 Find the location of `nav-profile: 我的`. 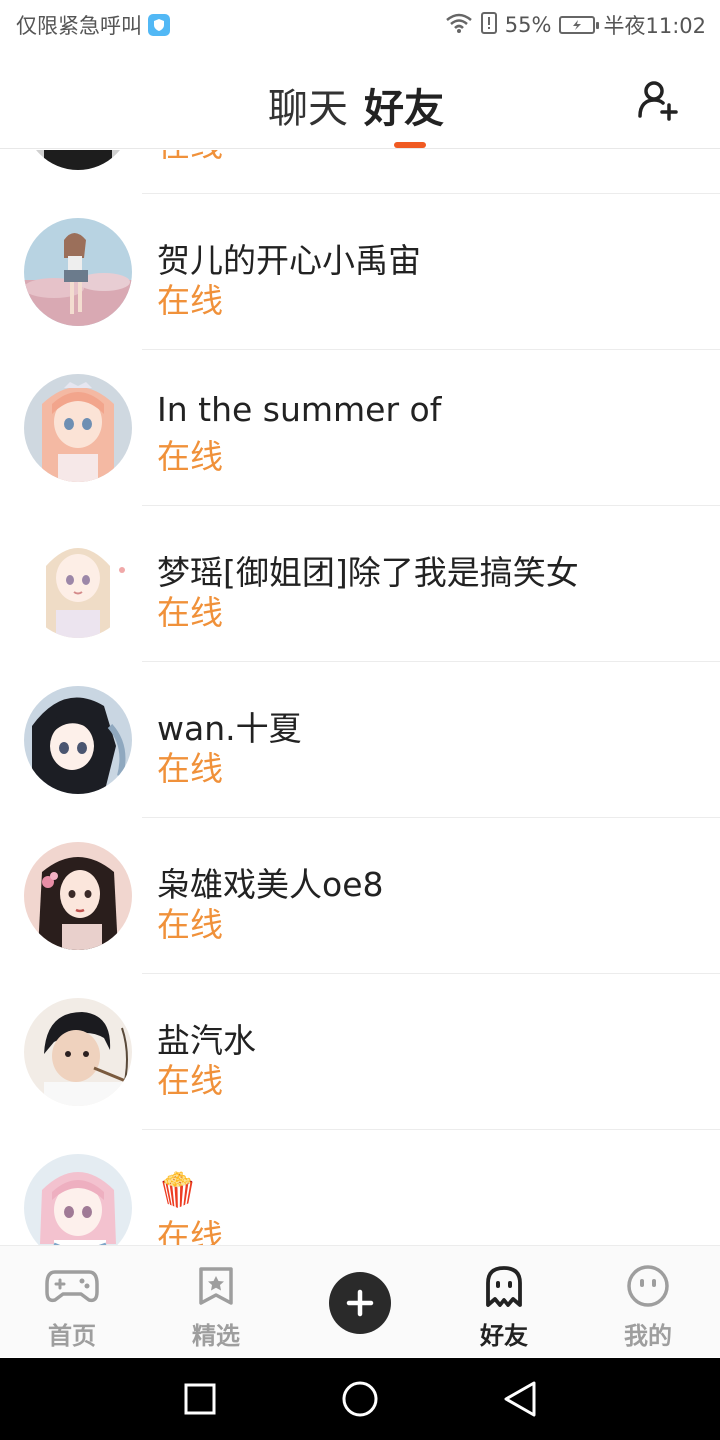

nav-profile: 我的 is located at coordinates (648, 1302).